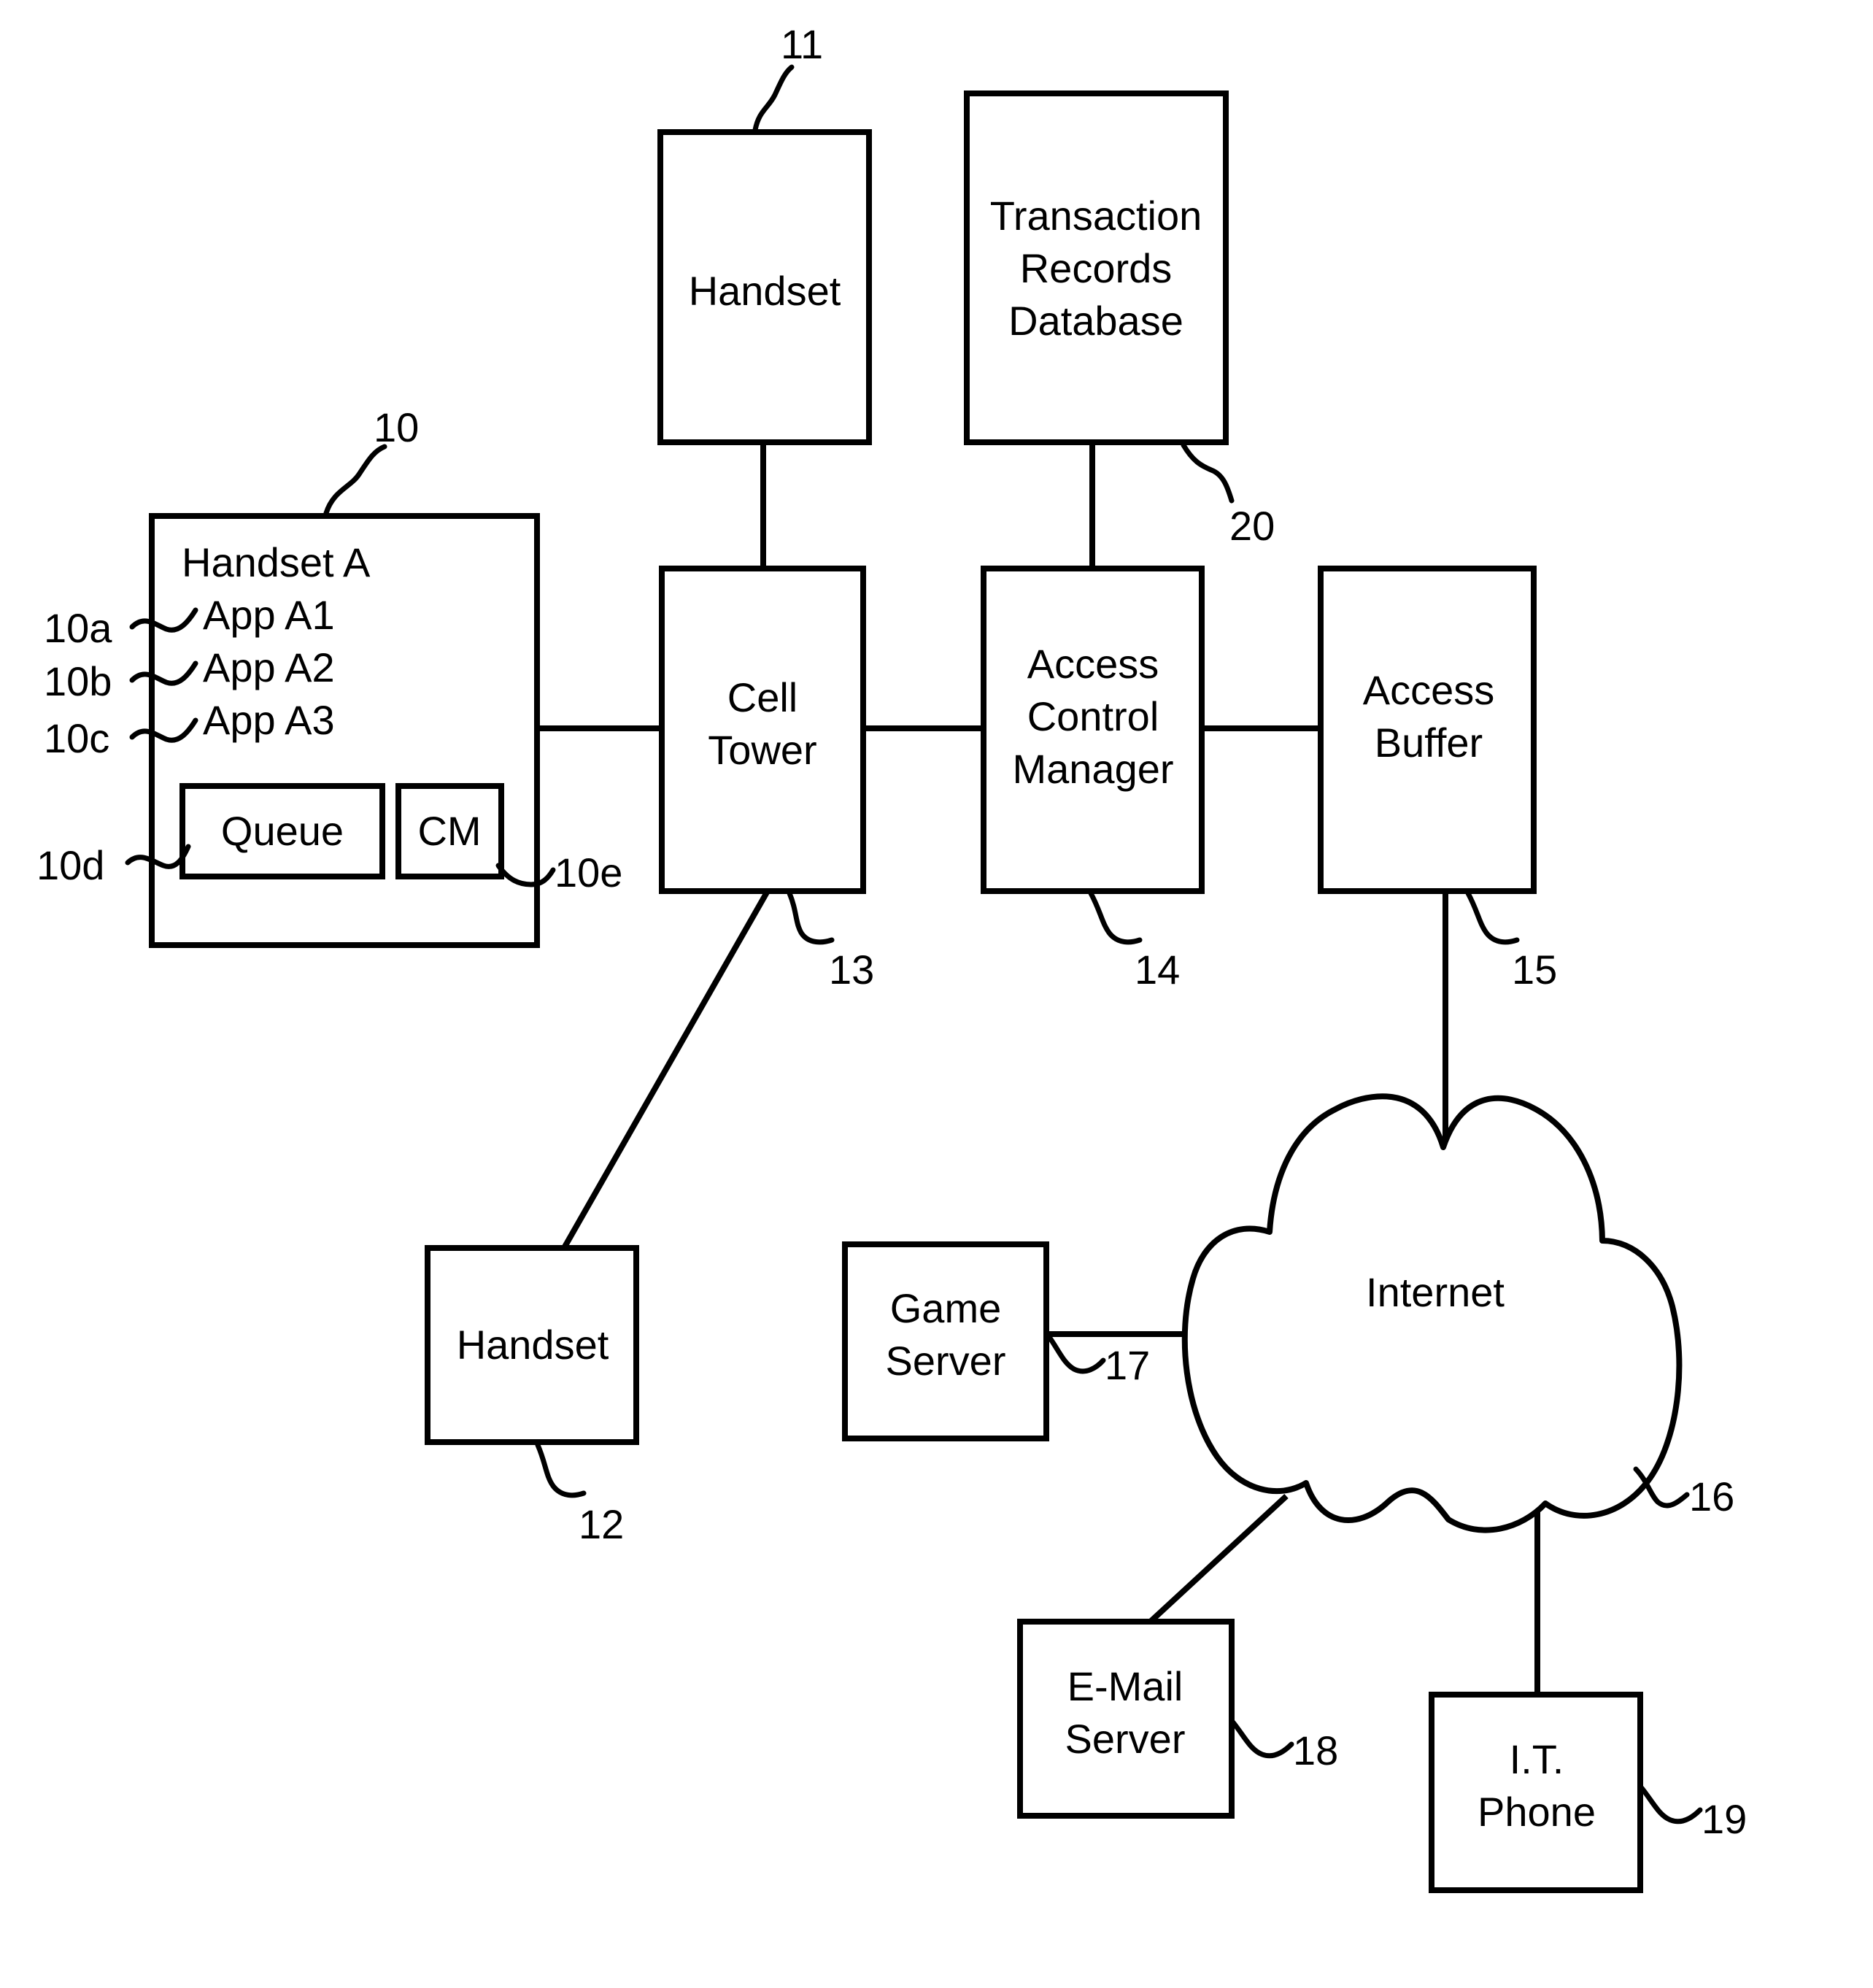 The image size is (1873, 1988). What do you see at coordinates (946, 1361) in the screenshot?
I see `game-server-line2: Server` at bounding box center [946, 1361].